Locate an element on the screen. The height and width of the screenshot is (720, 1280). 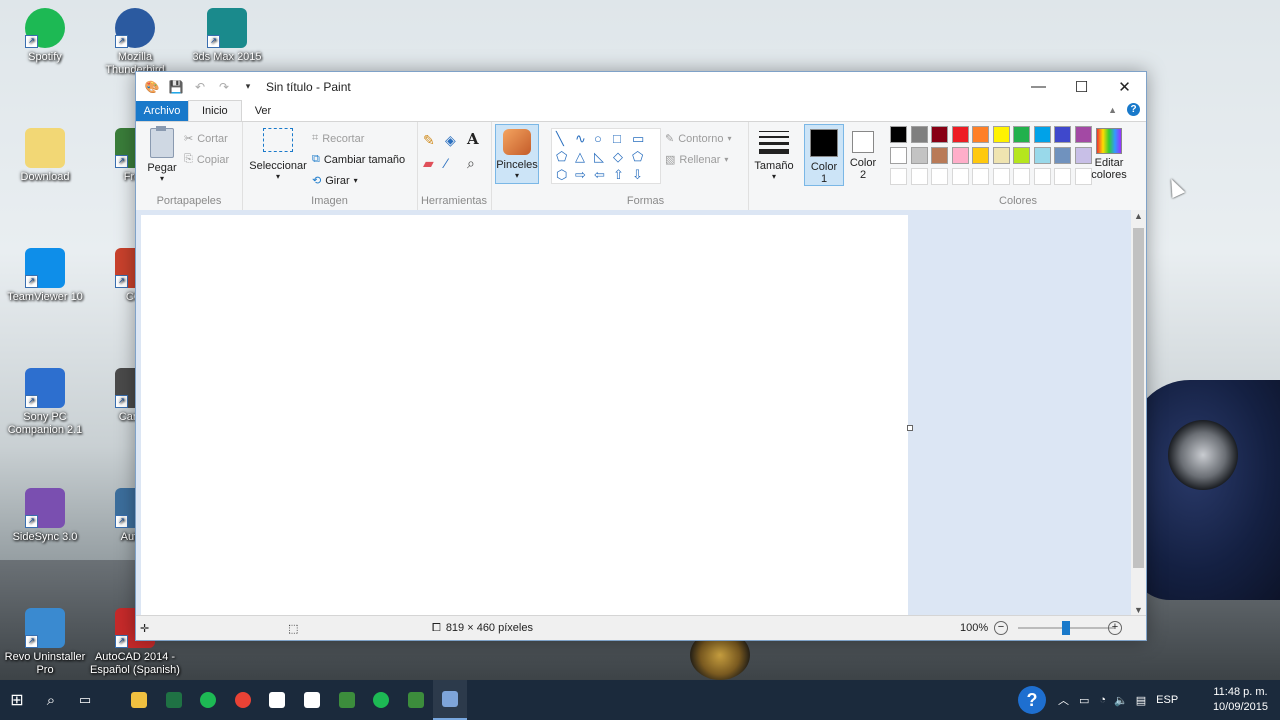
shape-tool-icon: ⇦ is located at coordinates (599, 175).